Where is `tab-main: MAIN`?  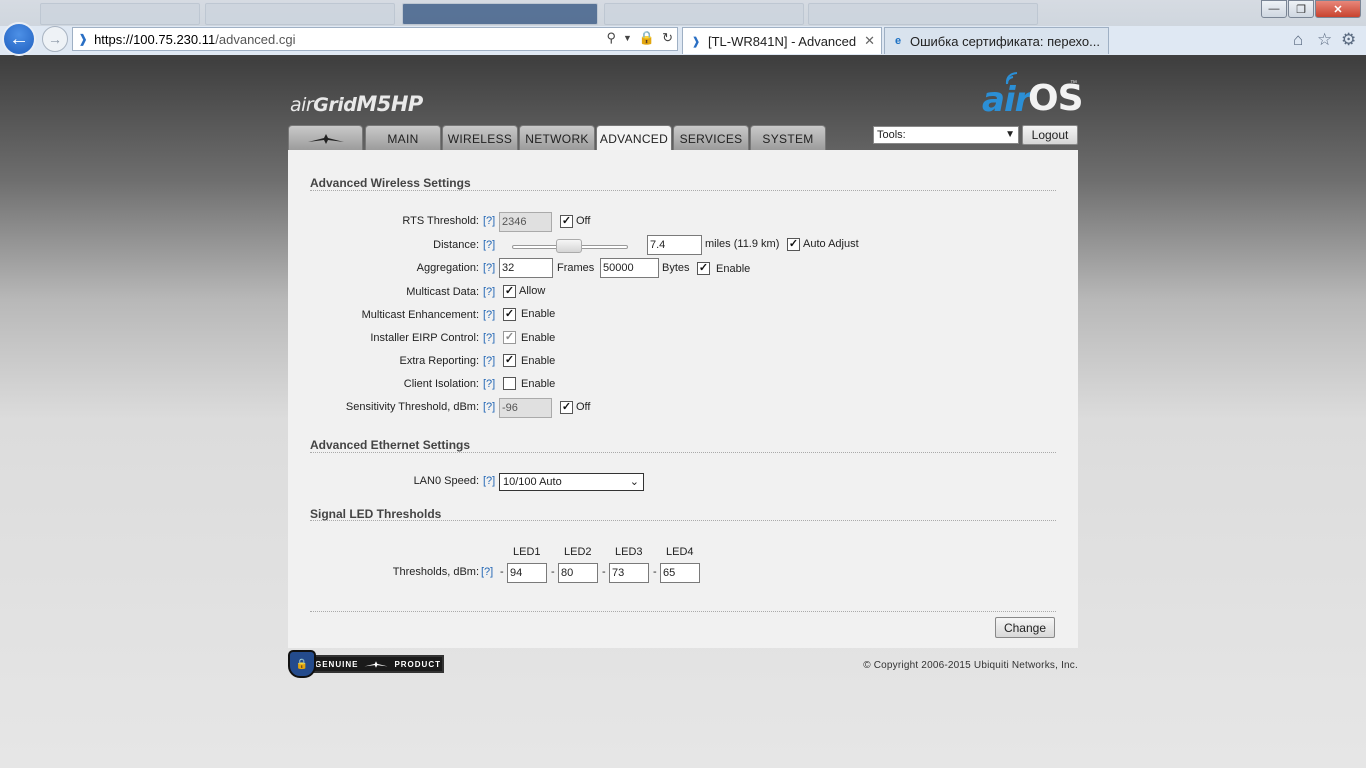 tab-main: MAIN is located at coordinates (403, 138).